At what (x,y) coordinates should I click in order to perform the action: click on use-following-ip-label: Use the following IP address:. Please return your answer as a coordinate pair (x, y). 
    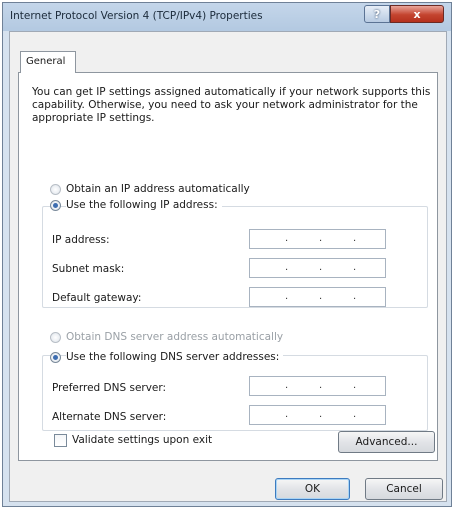
    Looking at the image, I should click on (144, 205).